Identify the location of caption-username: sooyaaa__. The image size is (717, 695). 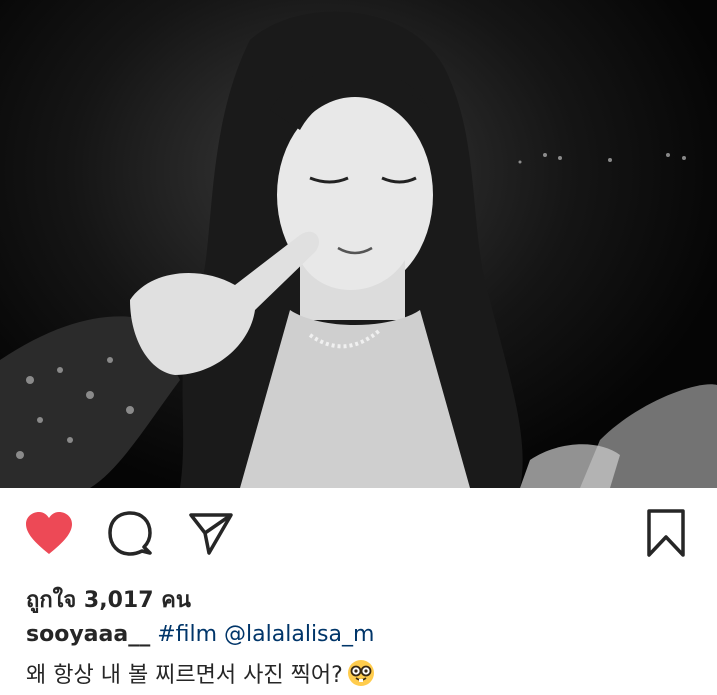
(88, 634).